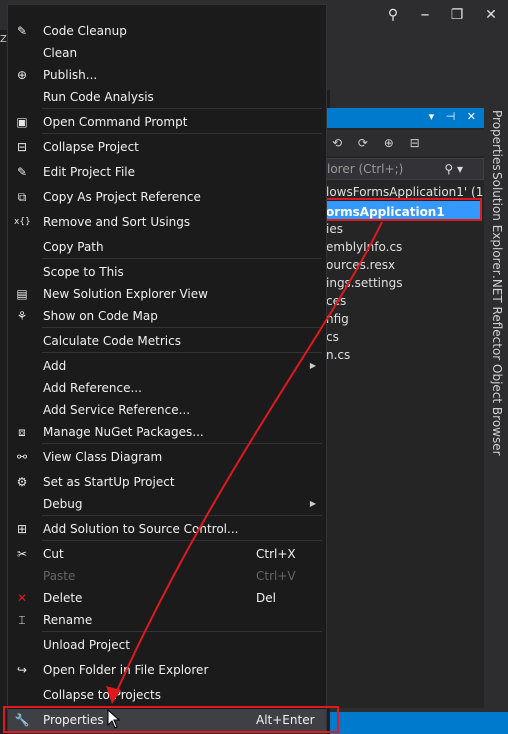 The width and height of the screenshot is (508, 734). I want to click on mouse-cursor, so click(114, 719).